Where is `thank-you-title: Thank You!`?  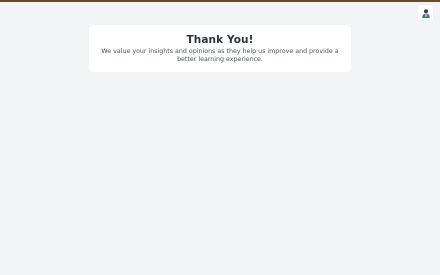 thank-you-title: Thank You! is located at coordinates (220, 40).